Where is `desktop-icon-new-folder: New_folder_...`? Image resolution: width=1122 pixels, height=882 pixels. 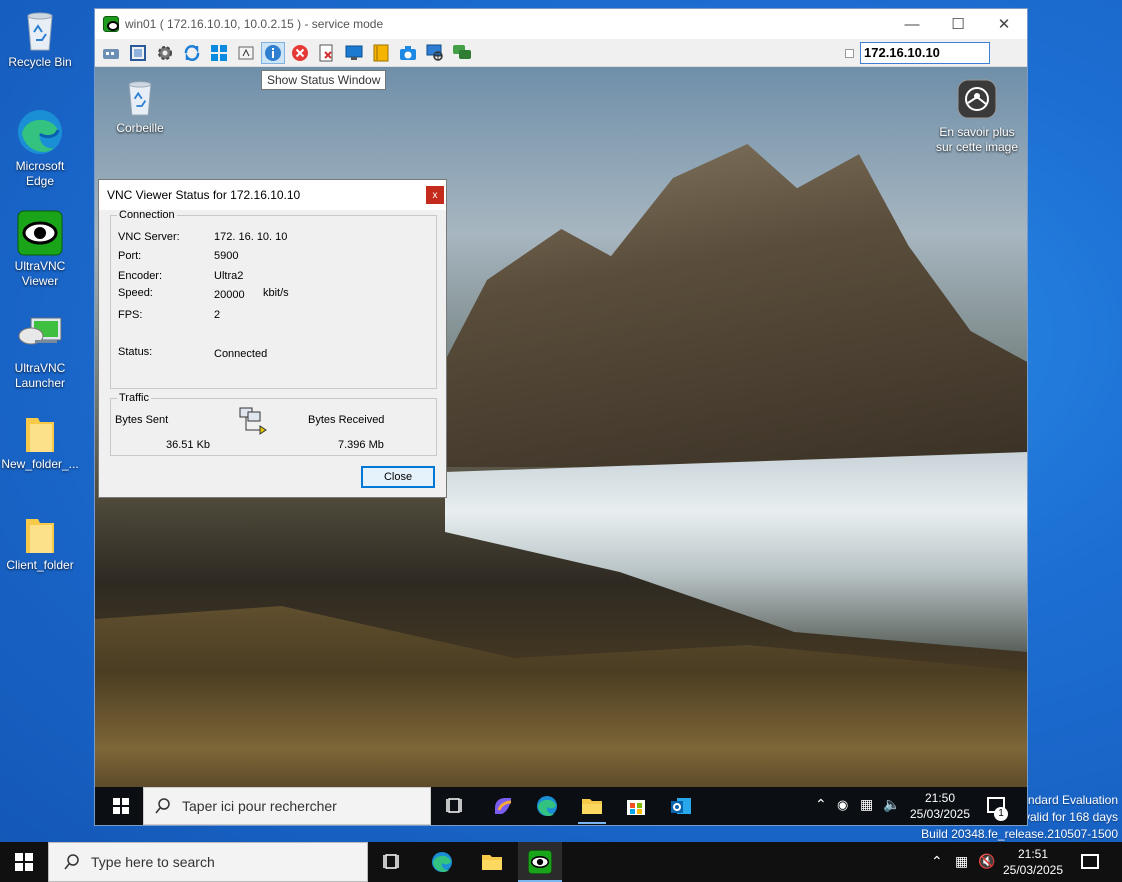
desktop-icon-new-folder: New_folder_... is located at coordinates (40, 443).